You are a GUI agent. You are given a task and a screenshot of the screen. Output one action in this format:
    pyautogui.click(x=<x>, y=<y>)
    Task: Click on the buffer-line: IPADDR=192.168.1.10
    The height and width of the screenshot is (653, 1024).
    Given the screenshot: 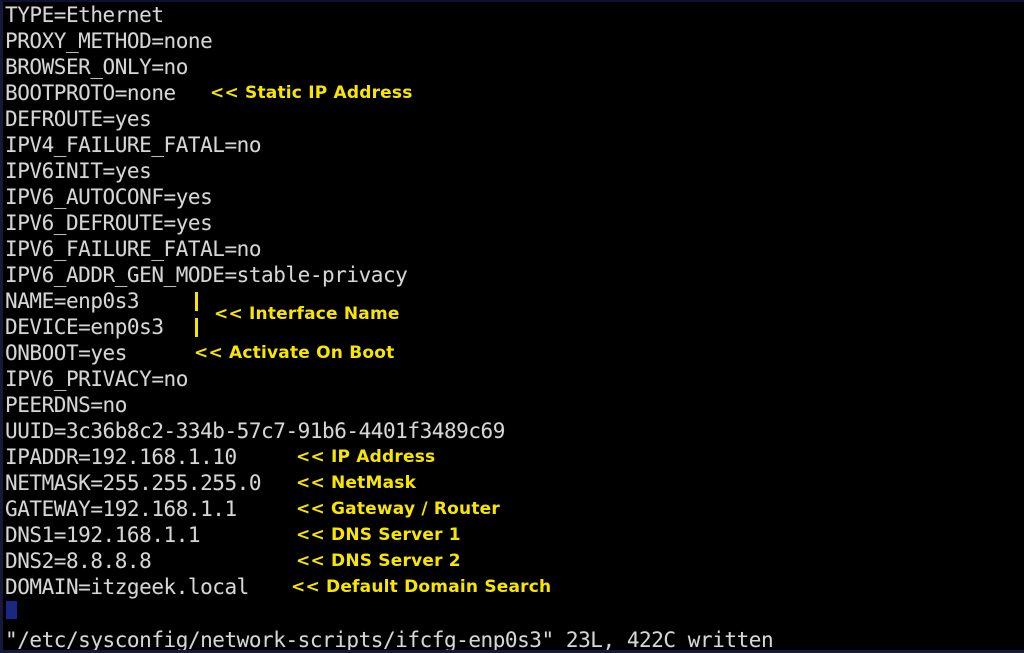 What is the action you would take?
    pyautogui.click(x=120, y=457)
    